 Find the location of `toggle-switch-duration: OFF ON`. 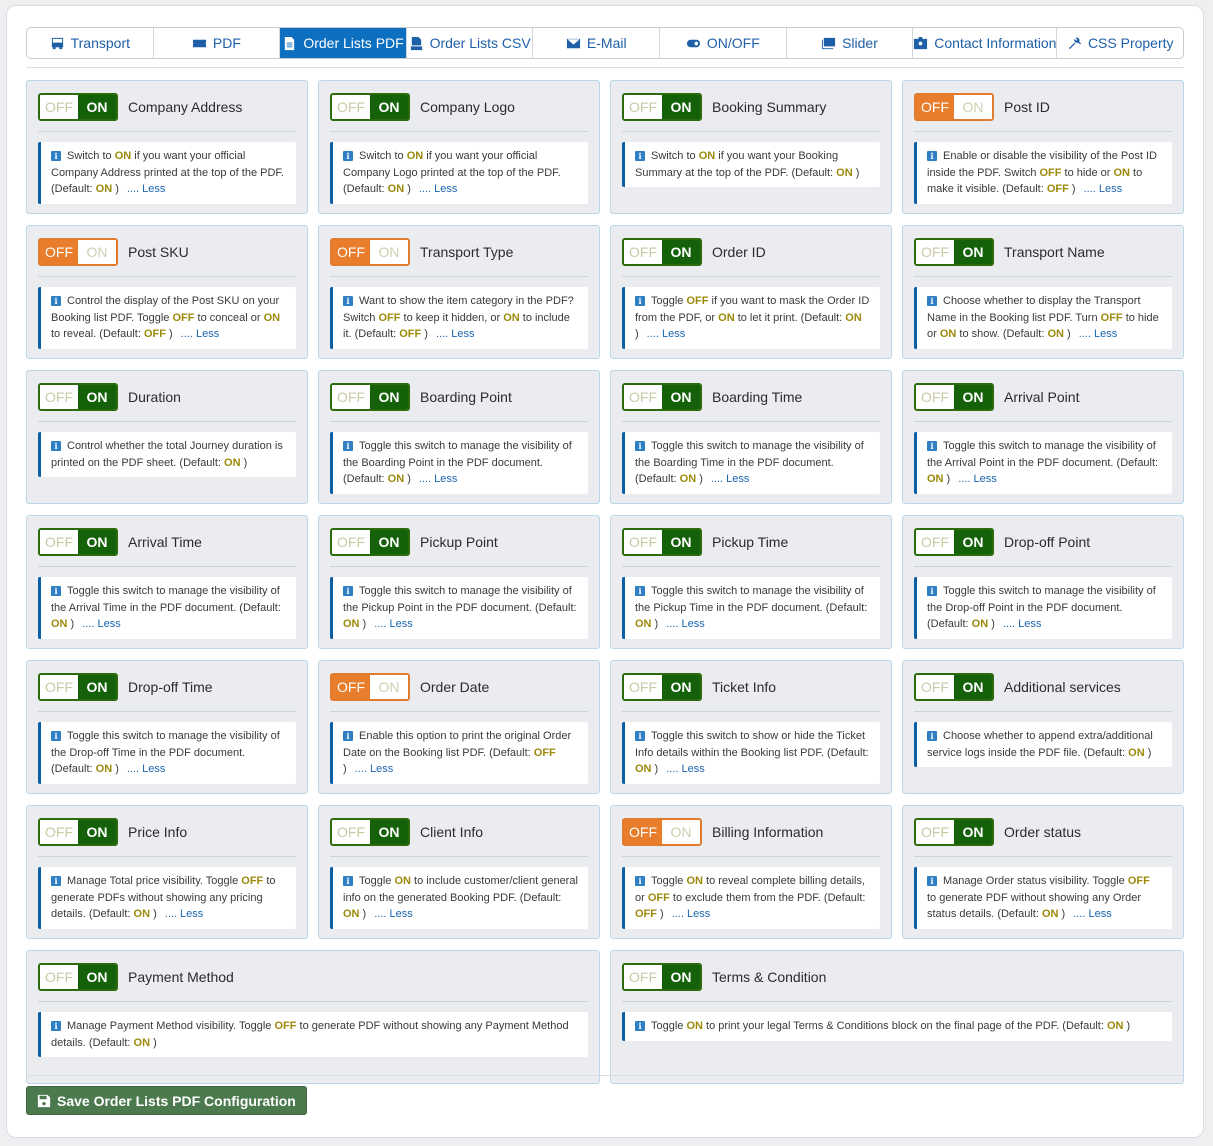

toggle-switch-duration: OFF ON is located at coordinates (78, 397).